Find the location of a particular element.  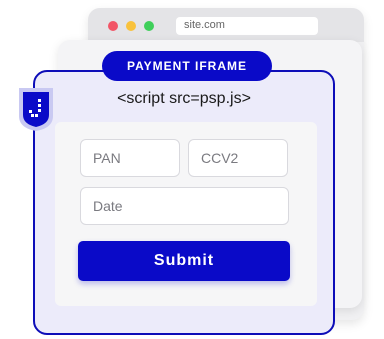

close-window-dot is located at coordinates (113, 26).